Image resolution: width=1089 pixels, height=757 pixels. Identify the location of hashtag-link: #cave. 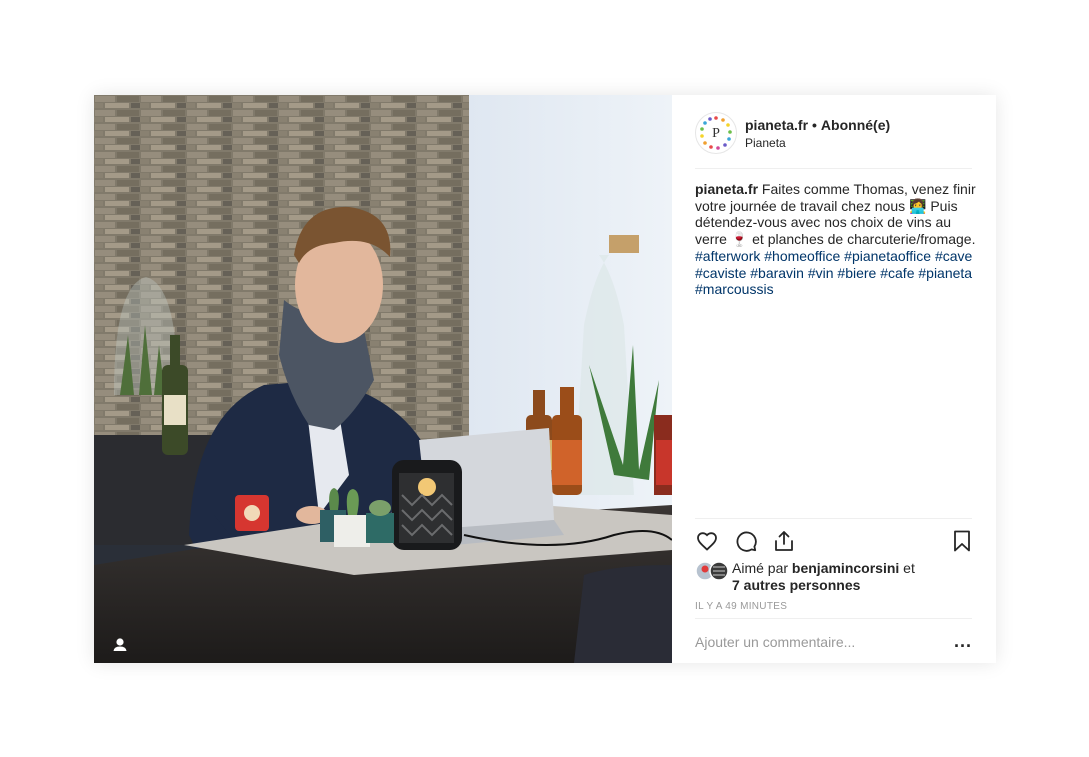
(953, 256).